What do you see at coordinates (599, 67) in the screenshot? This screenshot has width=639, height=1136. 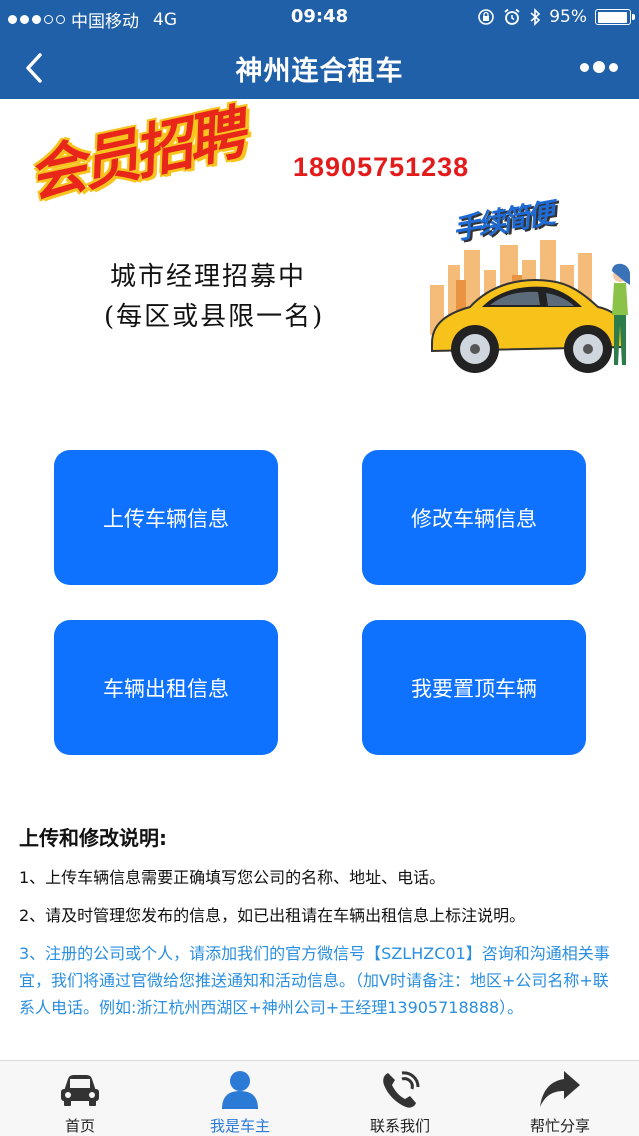 I see `more-button` at bounding box center [599, 67].